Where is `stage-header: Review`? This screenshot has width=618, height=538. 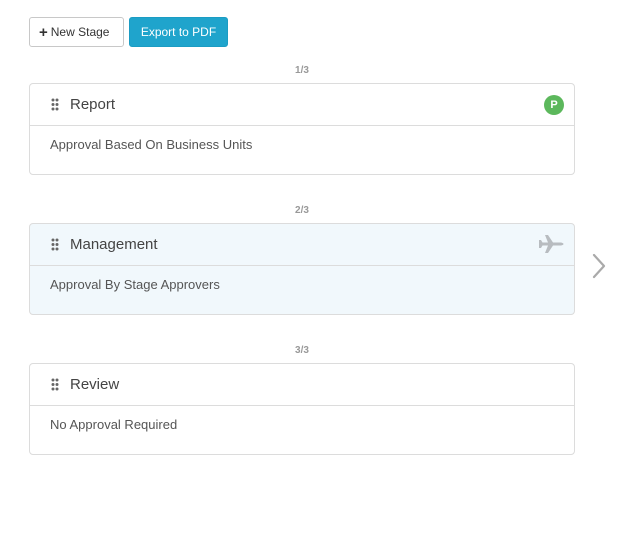
stage-header: Review is located at coordinates (302, 385).